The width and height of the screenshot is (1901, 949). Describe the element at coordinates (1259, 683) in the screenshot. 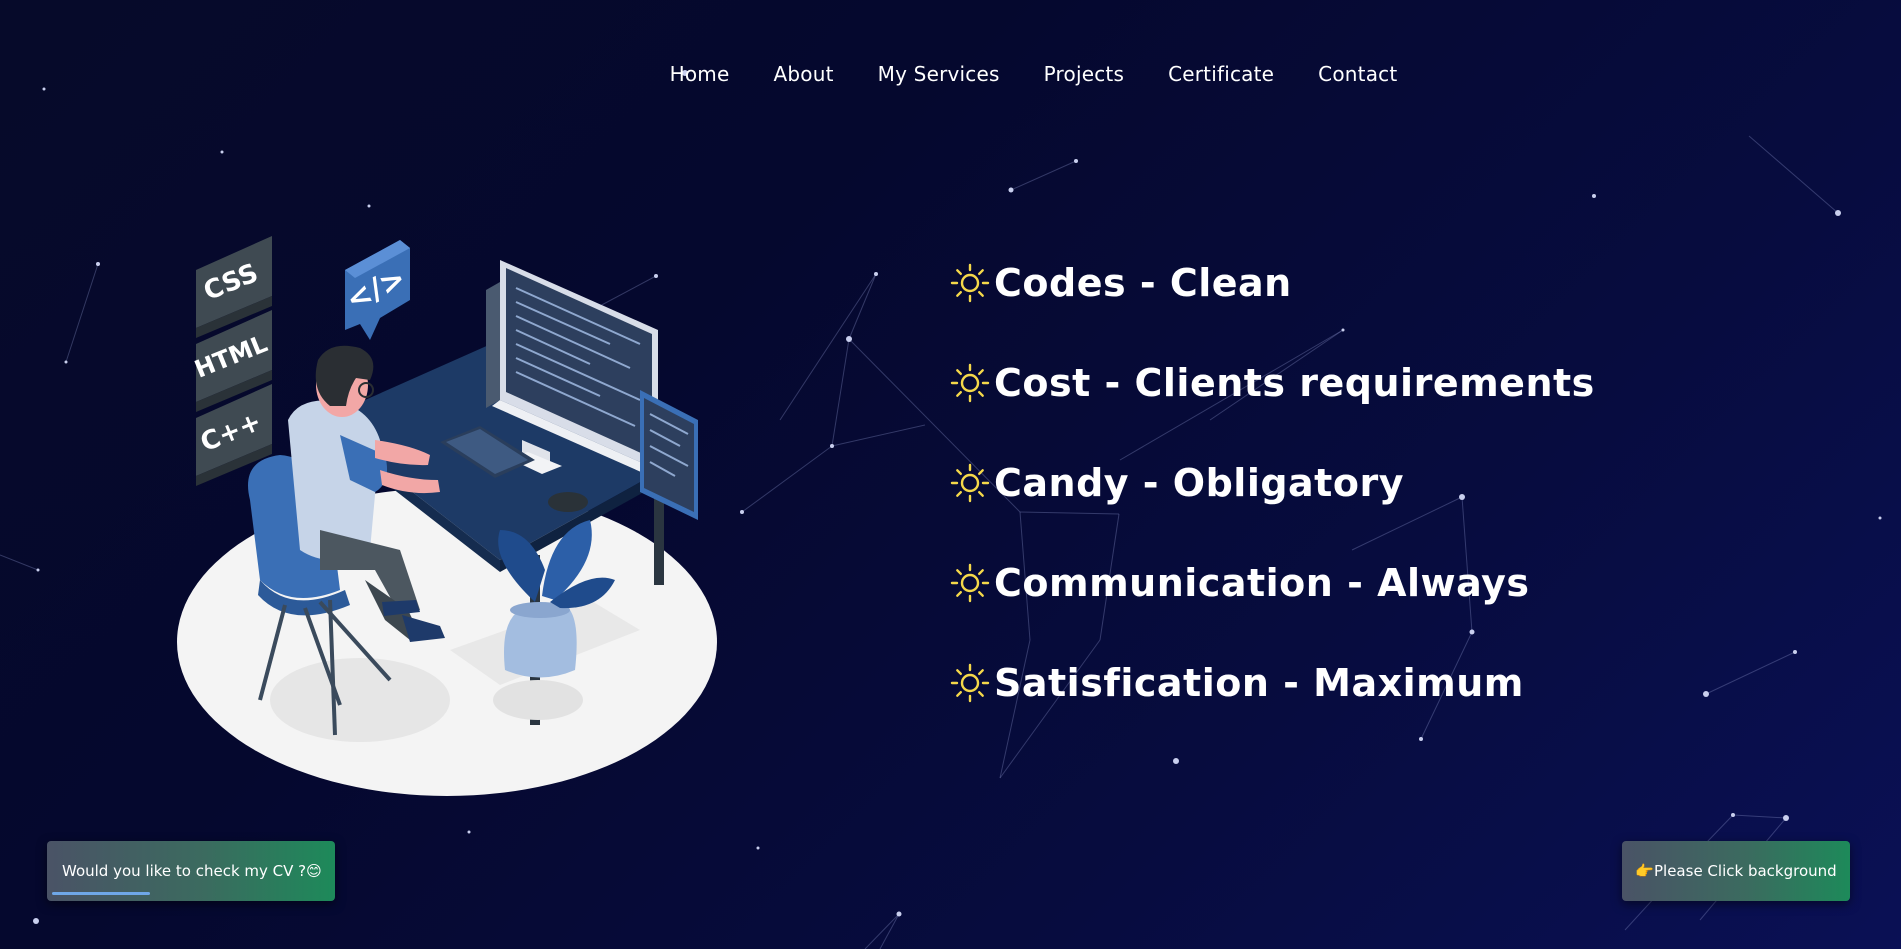

I see `feature-label: Satisfication - Maximum` at that location.